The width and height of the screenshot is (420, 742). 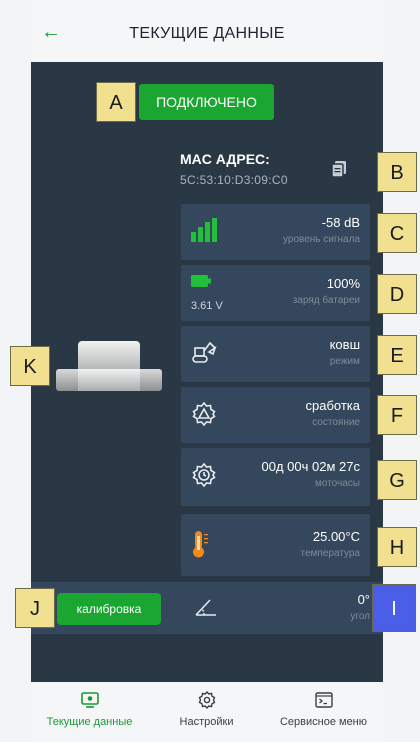 I want to click on state-label: состояние, so click(x=336, y=422).